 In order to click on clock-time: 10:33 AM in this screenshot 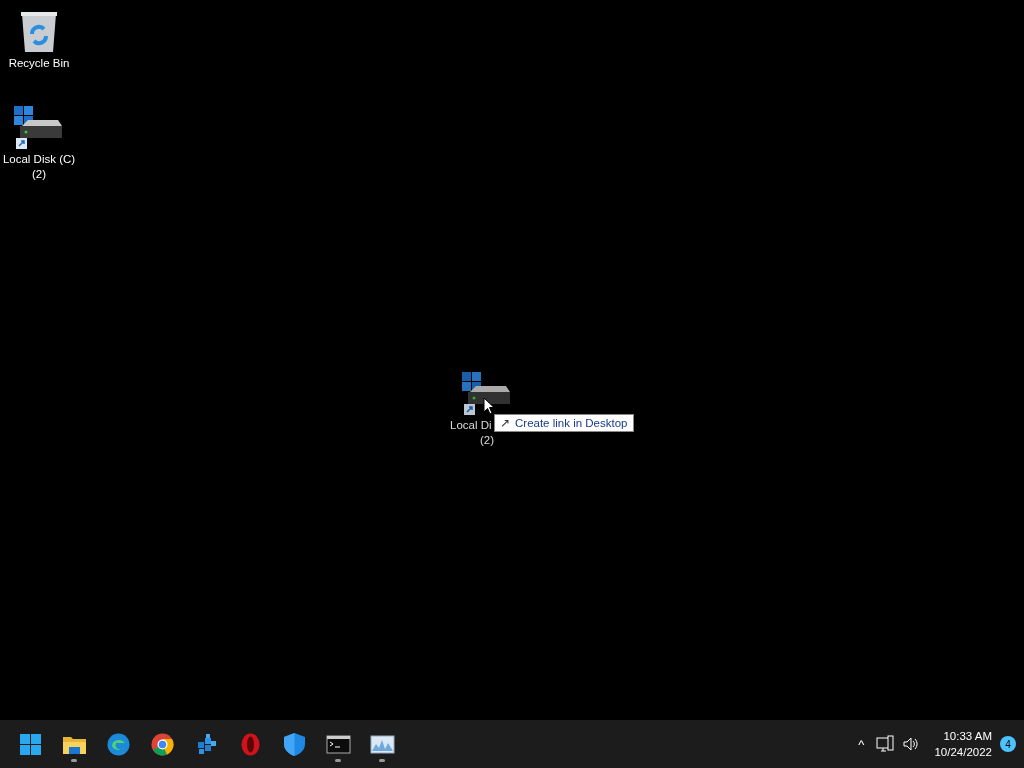, I will do `click(967, 736)`.